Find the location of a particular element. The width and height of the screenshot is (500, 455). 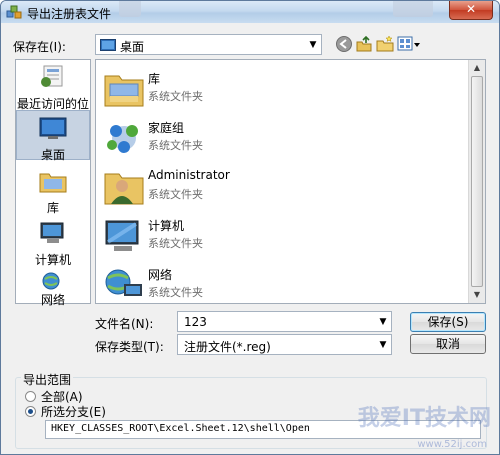

places-item-recent: 最近访问的位置 is located at coordinates (53, 96).